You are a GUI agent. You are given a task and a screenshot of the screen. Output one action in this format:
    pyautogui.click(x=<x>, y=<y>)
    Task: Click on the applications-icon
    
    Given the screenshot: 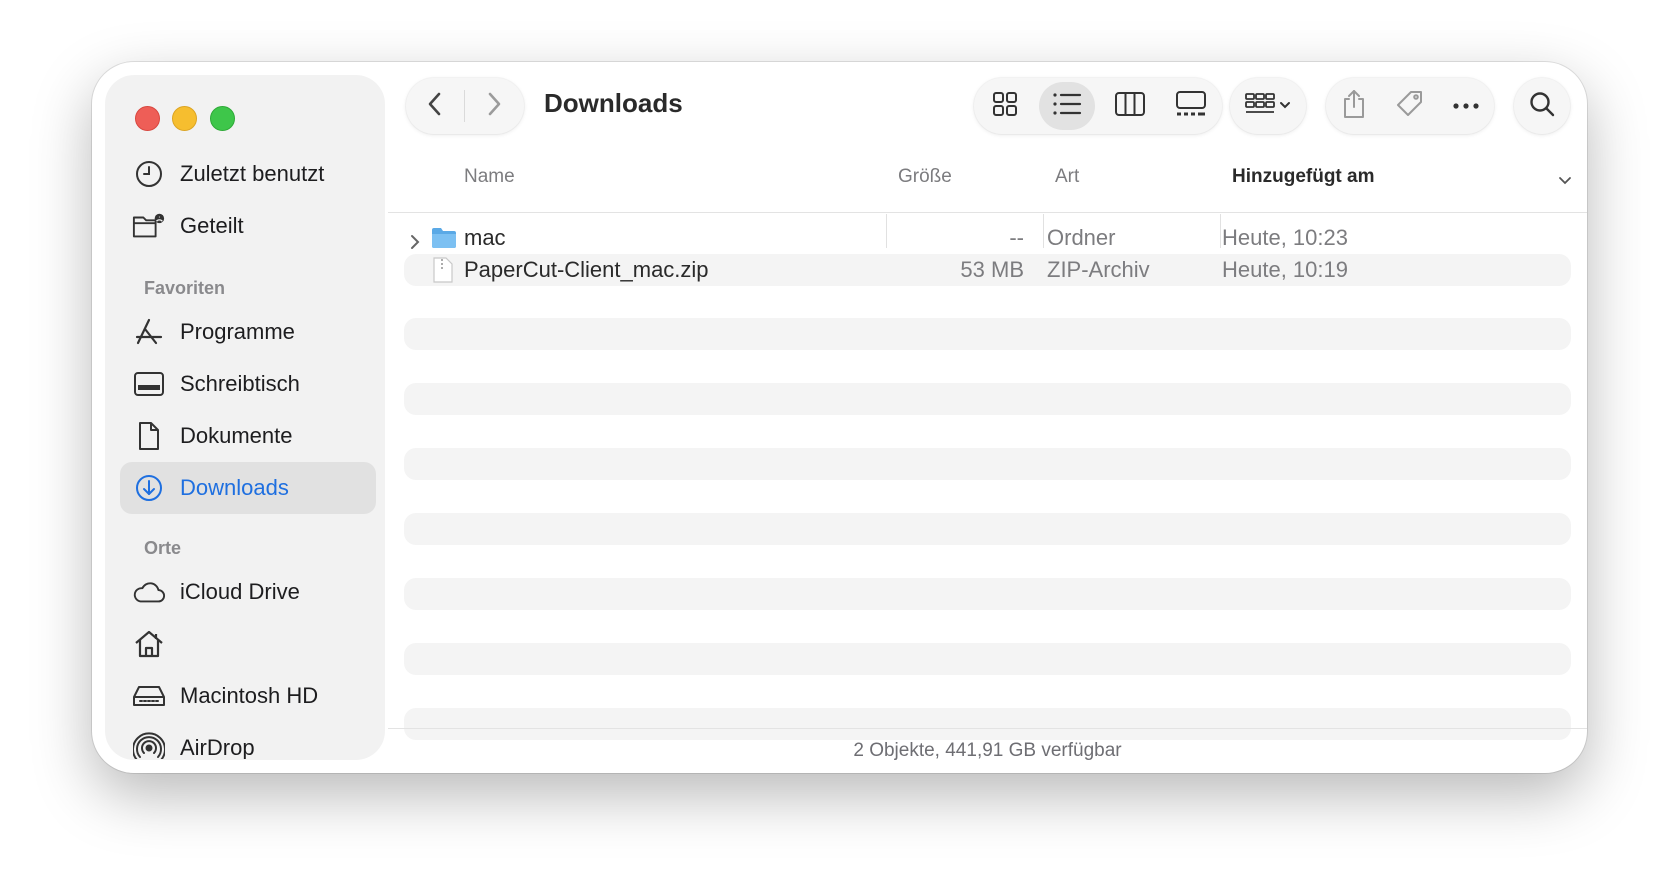 What is the action you would take?
    pyautogui.click(x=149, y=332)
    